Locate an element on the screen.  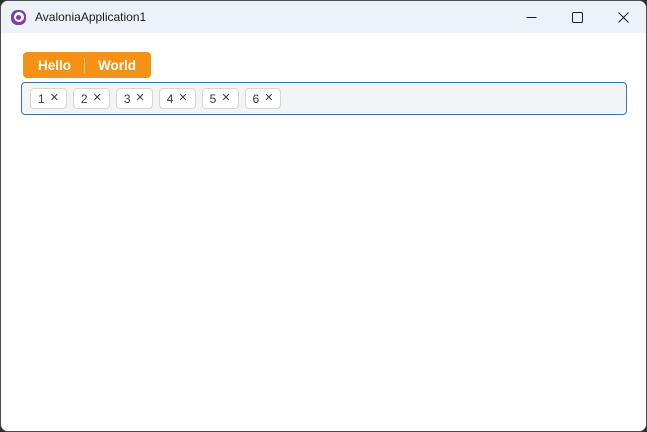
maximize-button is located at coordinates (577, 17).